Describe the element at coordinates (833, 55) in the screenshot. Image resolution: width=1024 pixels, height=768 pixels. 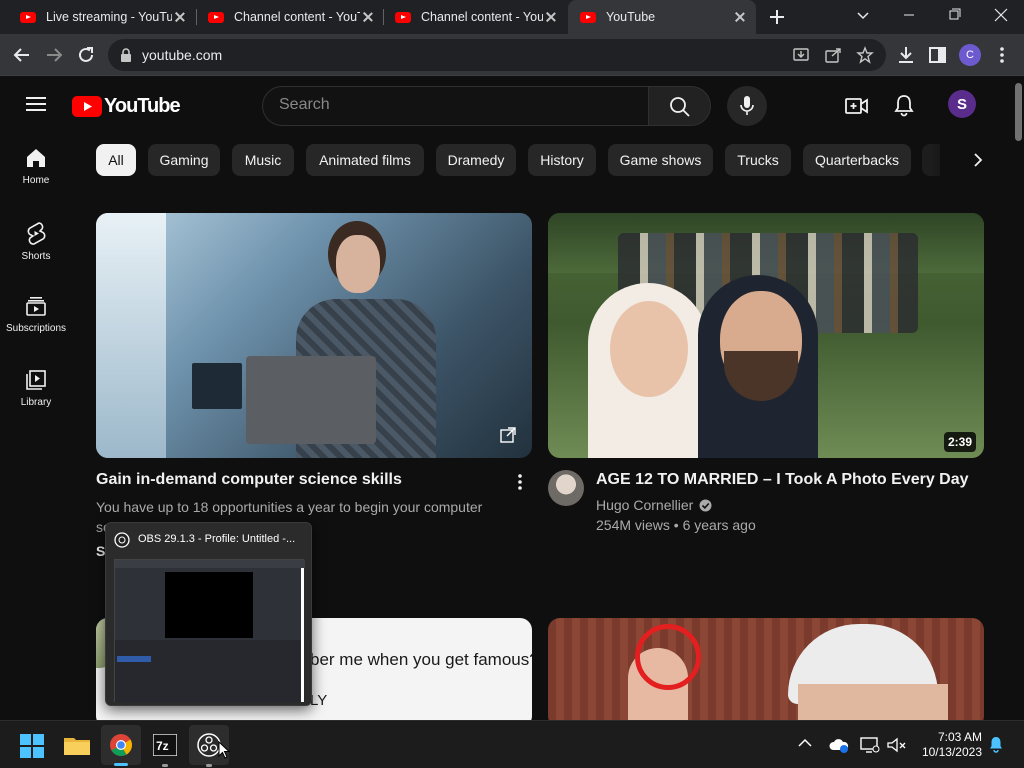
I see `share-icon` at that location.